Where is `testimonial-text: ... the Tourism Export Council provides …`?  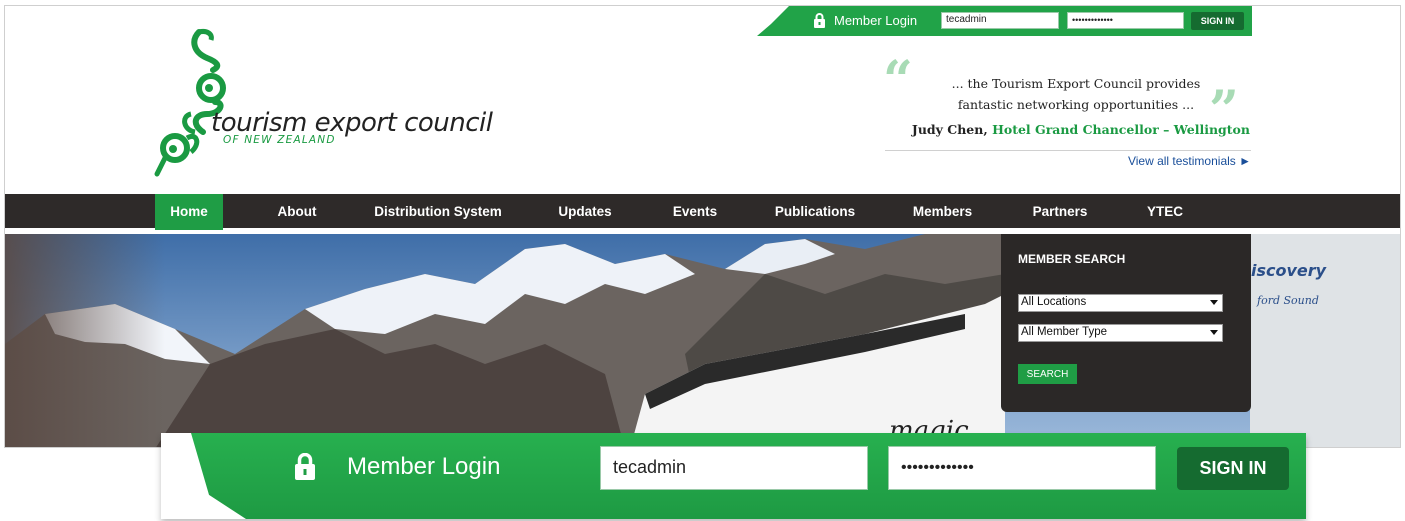 testimonial-text: ... the Tourism Export Council provides … is located at coordinates (1076, 94).